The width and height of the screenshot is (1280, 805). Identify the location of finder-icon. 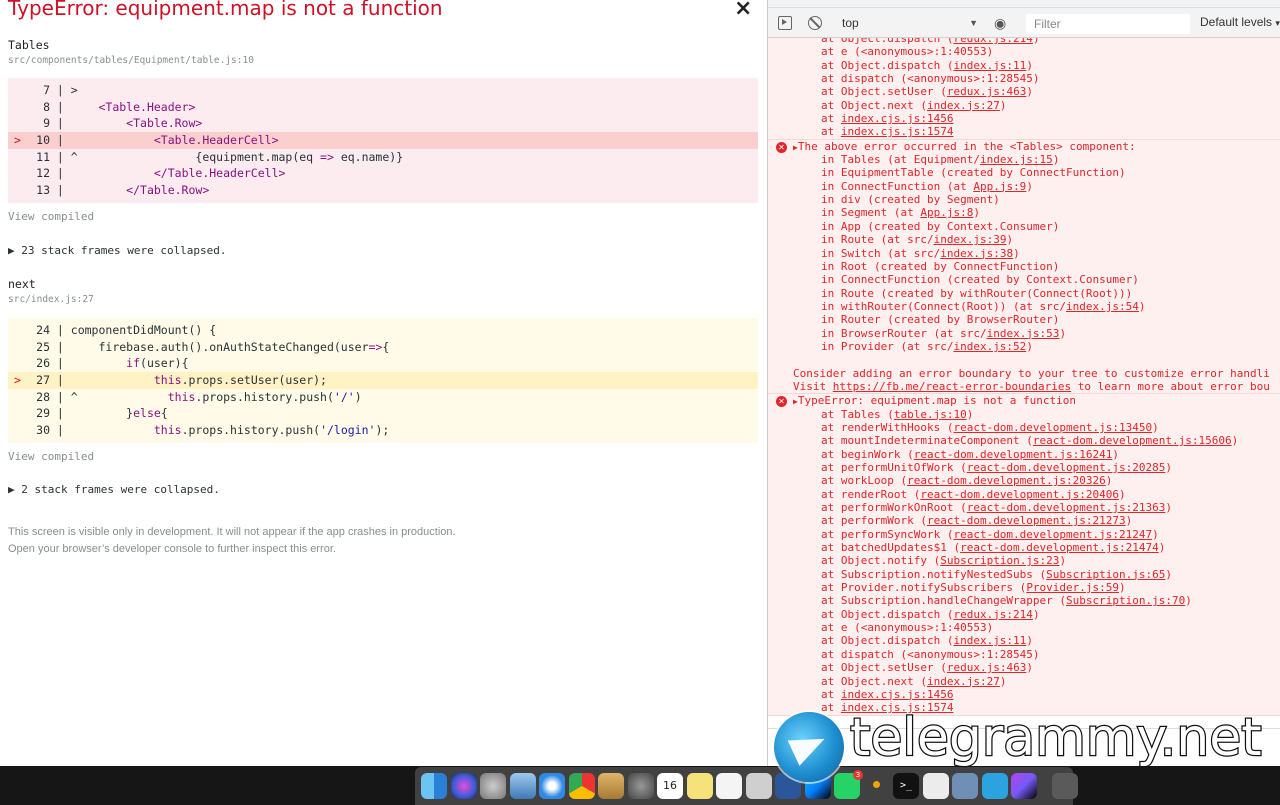
(434, 786).